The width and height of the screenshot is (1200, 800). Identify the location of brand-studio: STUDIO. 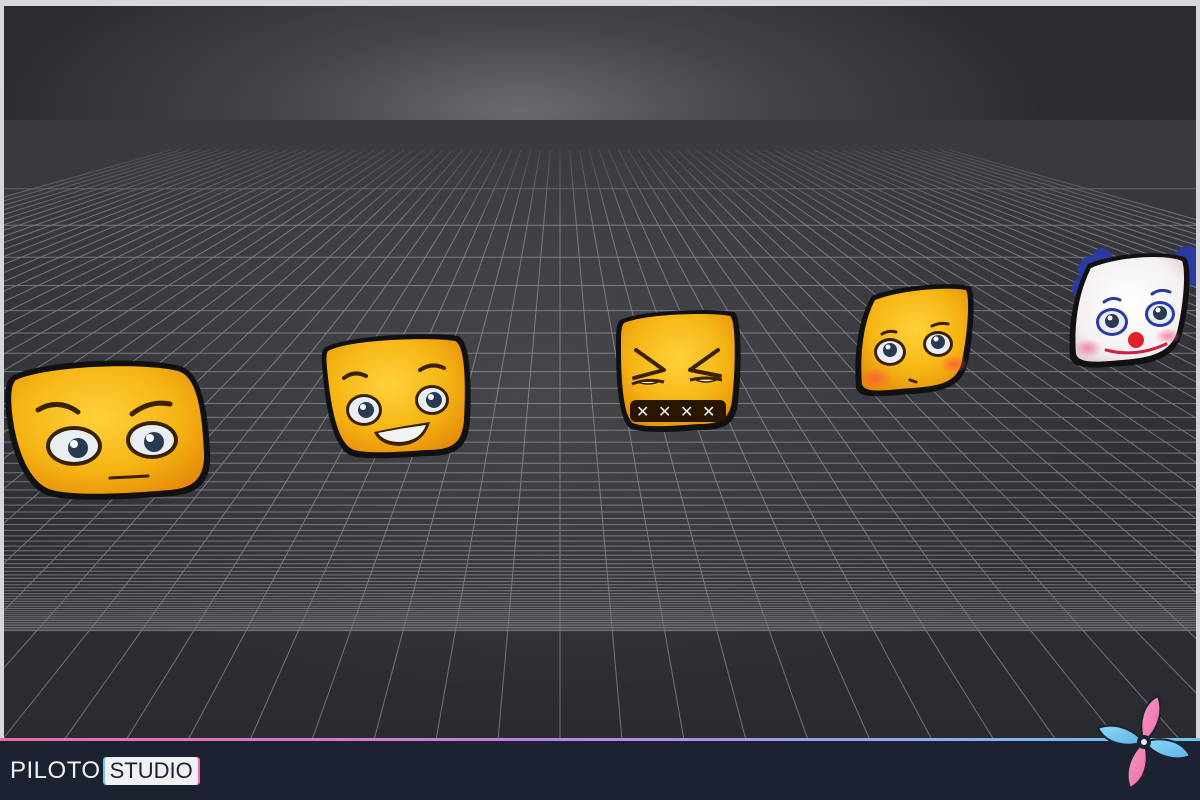
(151, 771).